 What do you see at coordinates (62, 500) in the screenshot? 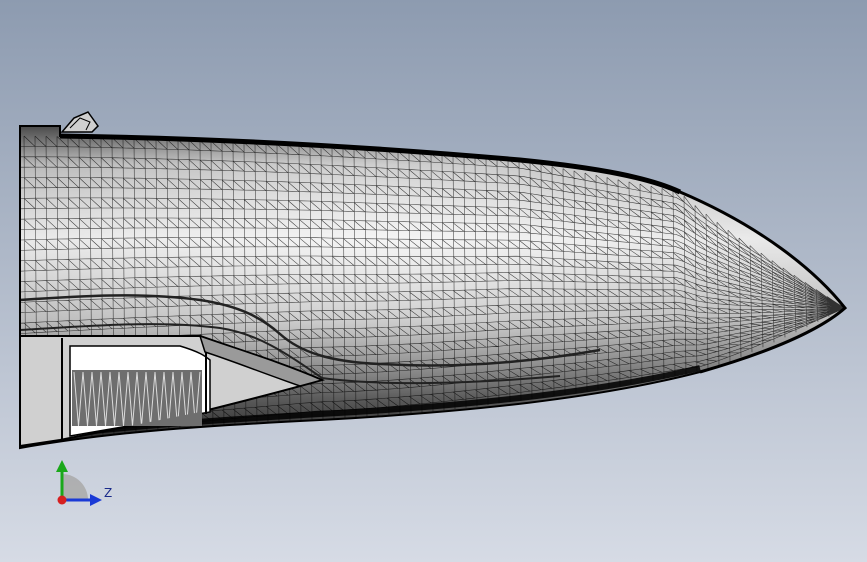
I see `triad-x-axis-dot` at bounding box center [62, 500].